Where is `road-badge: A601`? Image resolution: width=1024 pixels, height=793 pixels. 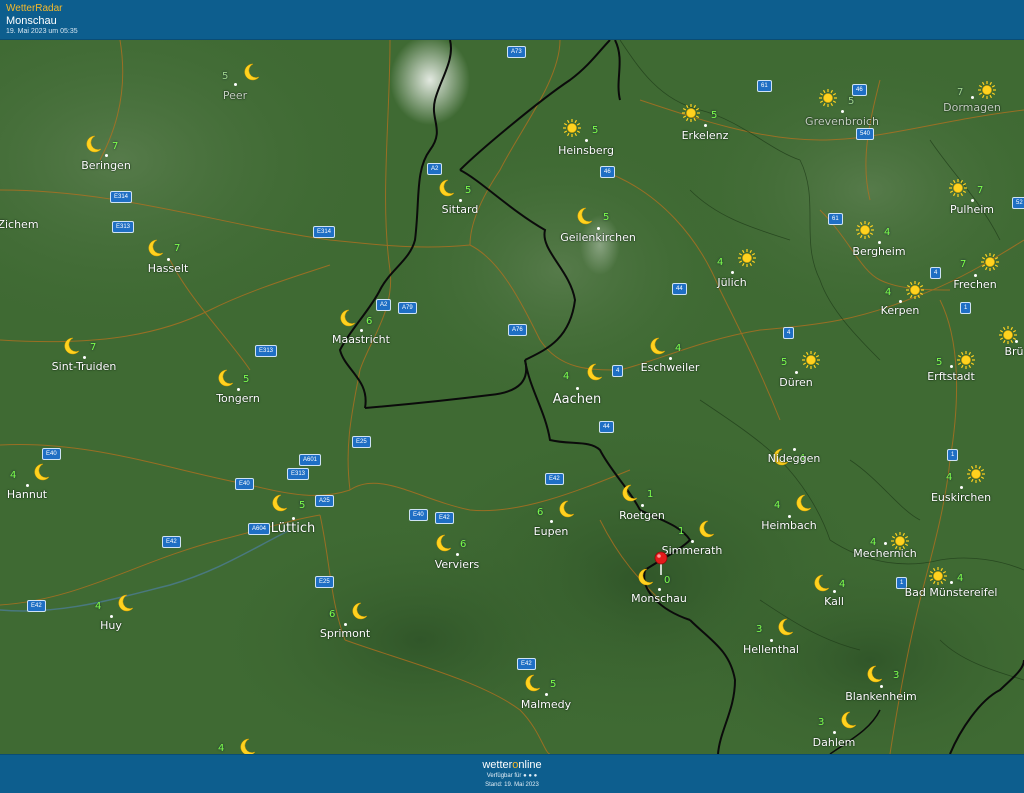 road-badge: A601 is located at coordinates (310, 460).